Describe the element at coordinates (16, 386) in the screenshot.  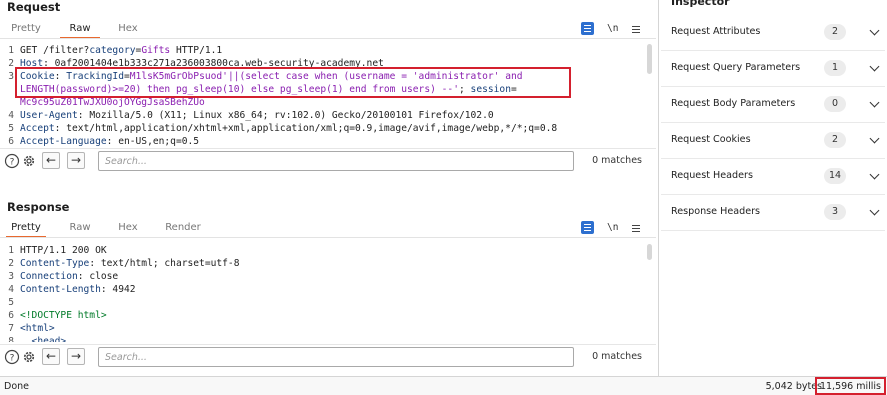
I see `status-text: Done` at that location.